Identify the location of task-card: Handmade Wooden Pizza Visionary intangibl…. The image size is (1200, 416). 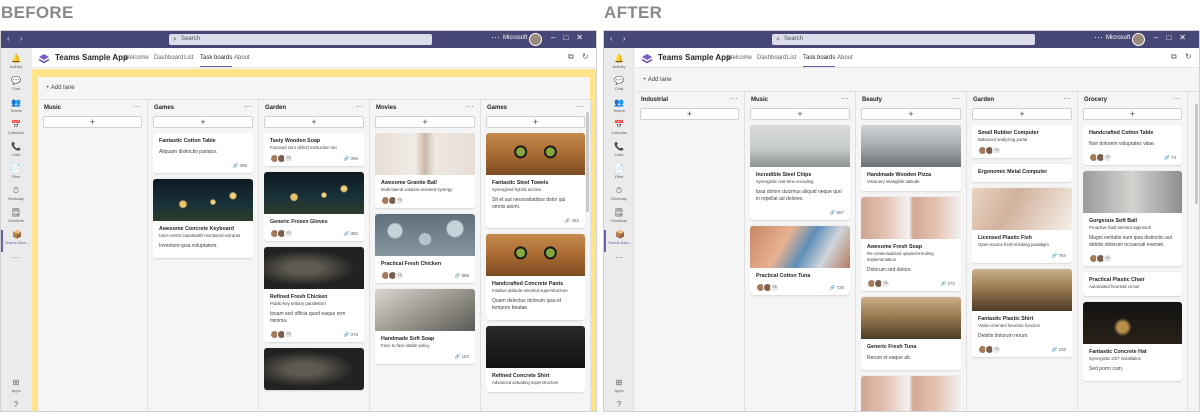
(911, 158).